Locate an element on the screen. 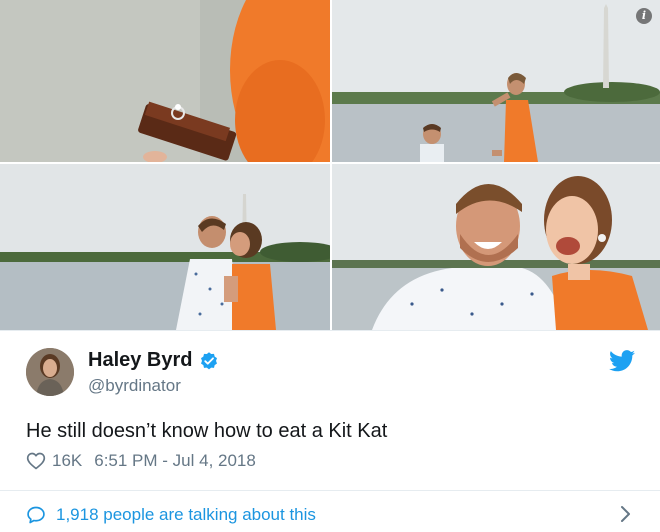 This screenshot has width=660, height=532. display-name: Haley Byrd is located at coordinates (140, 360).